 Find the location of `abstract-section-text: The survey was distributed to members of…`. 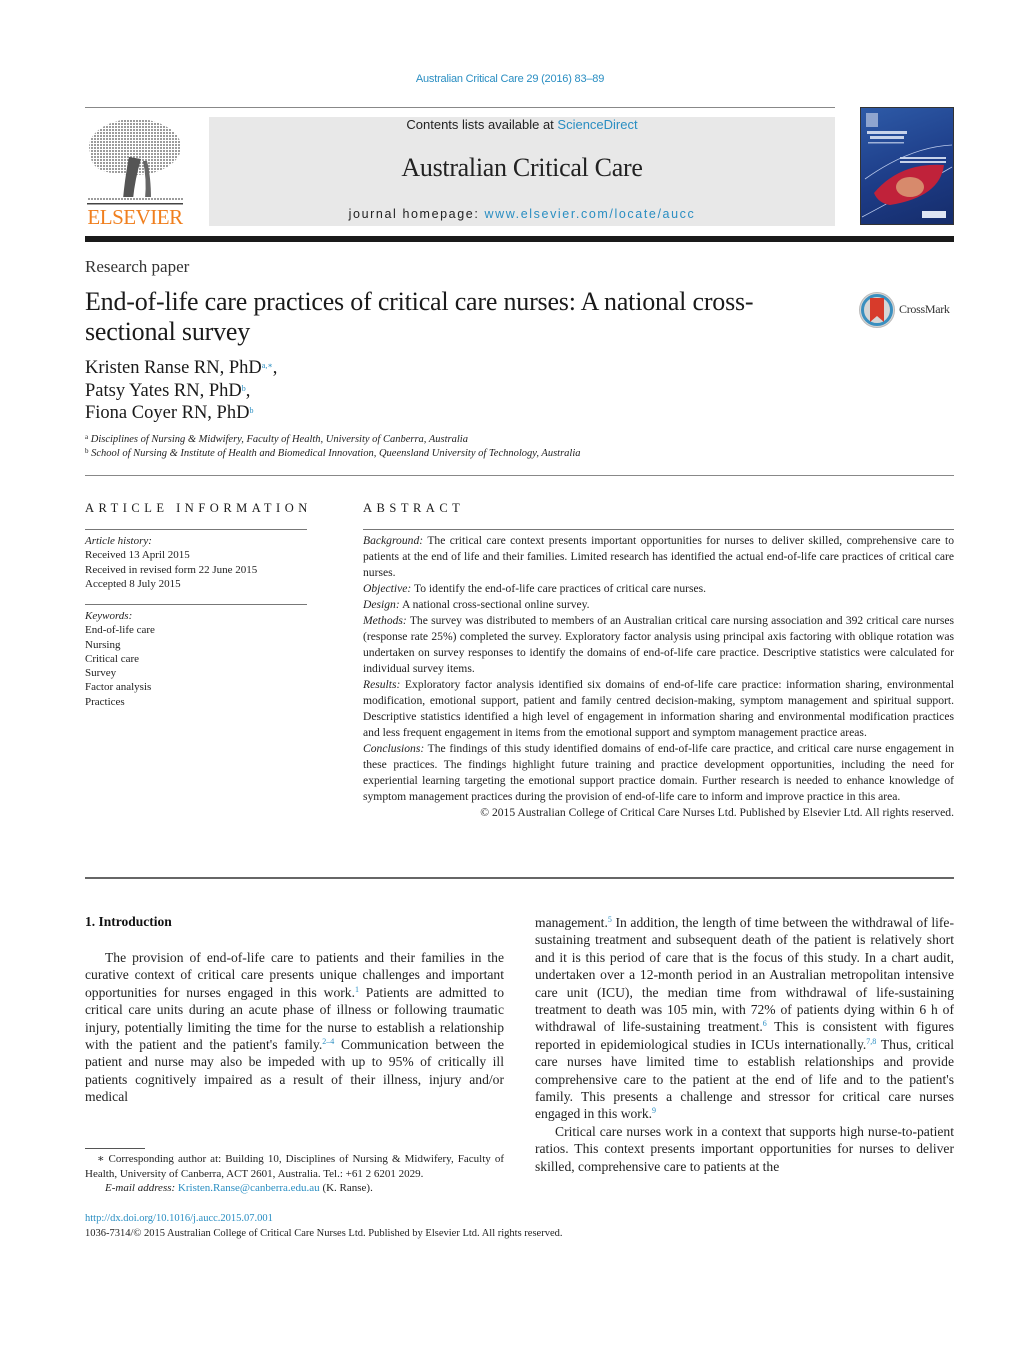

abstract-section-text: The survey was distributed to members of… is located at coordinates (658, 644).